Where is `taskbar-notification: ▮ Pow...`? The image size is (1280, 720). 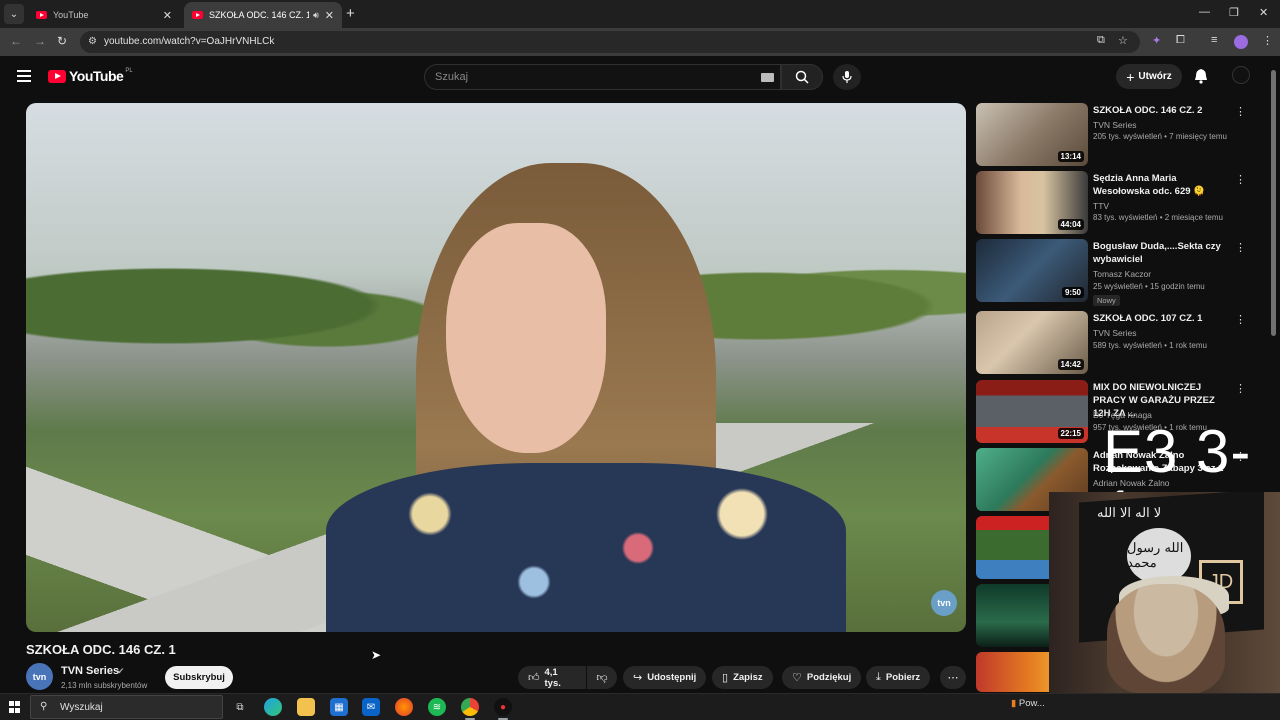 taskbar-notification: ▮ Pow... is located at coordinates (1028, 703).